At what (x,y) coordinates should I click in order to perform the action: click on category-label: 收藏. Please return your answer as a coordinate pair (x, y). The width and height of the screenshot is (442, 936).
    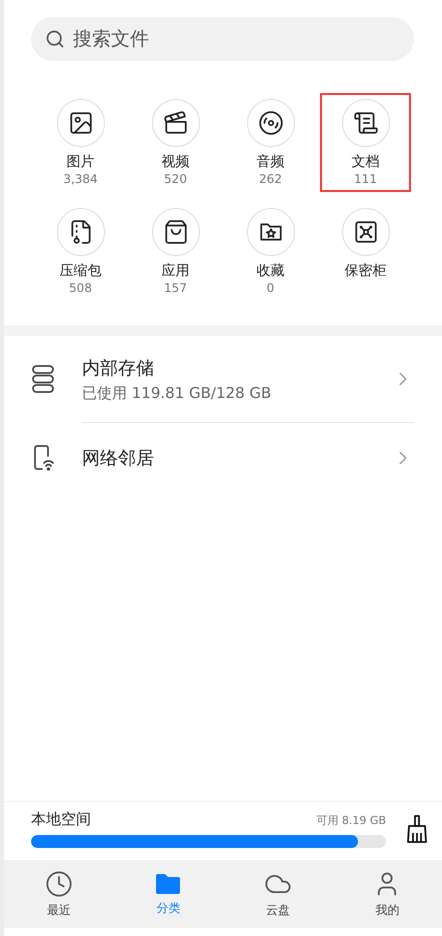
    Looking at the image, I should click on (270, 271).